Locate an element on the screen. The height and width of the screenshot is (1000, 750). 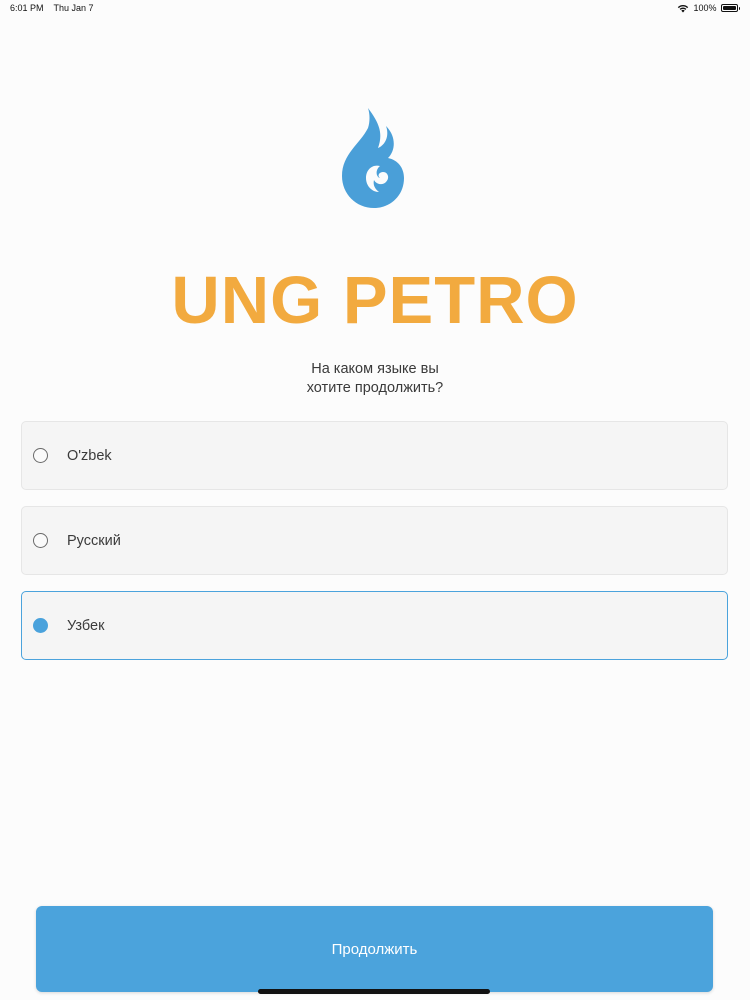
wifi-icon is located at coordinates (683, 8).